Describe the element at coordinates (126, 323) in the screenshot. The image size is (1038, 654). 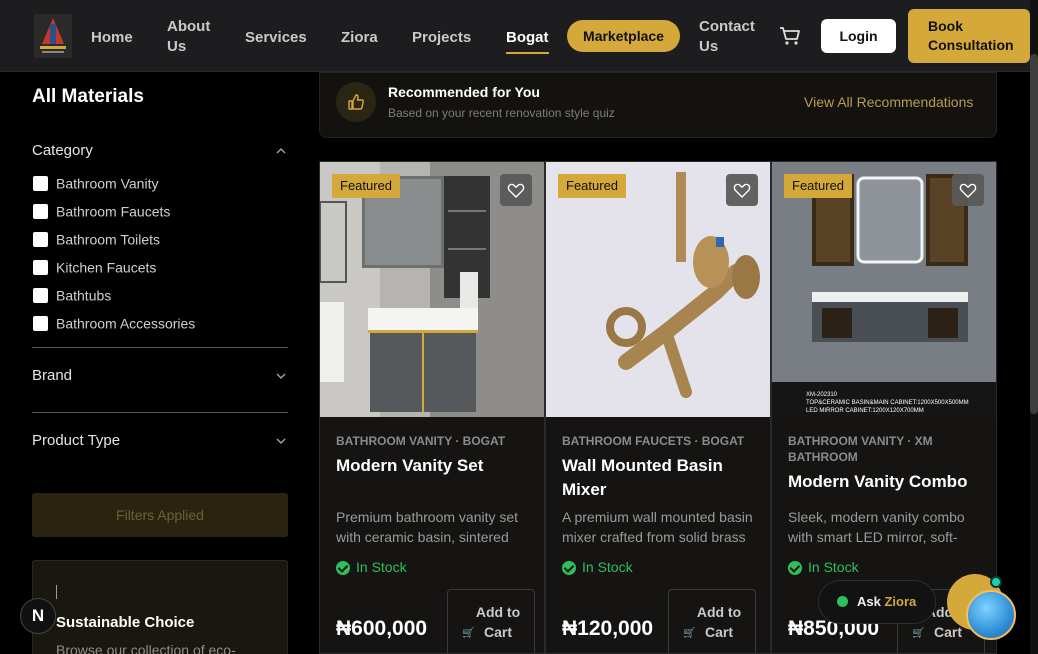
I see `category-option-label: Bathroom Accessories` at that location.